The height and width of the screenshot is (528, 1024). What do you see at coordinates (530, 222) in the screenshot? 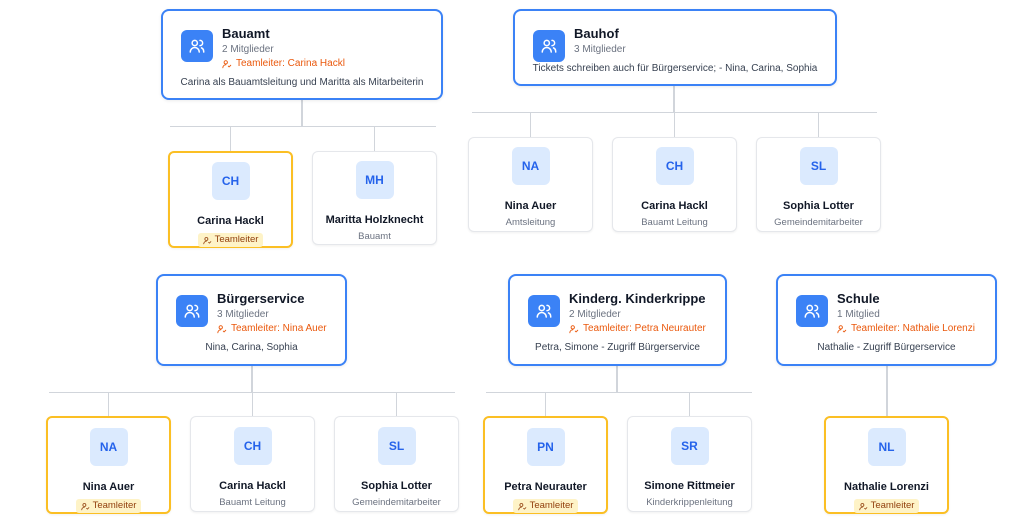
I see `member-role: Amtsleitung` at bounding box center [530, 222].